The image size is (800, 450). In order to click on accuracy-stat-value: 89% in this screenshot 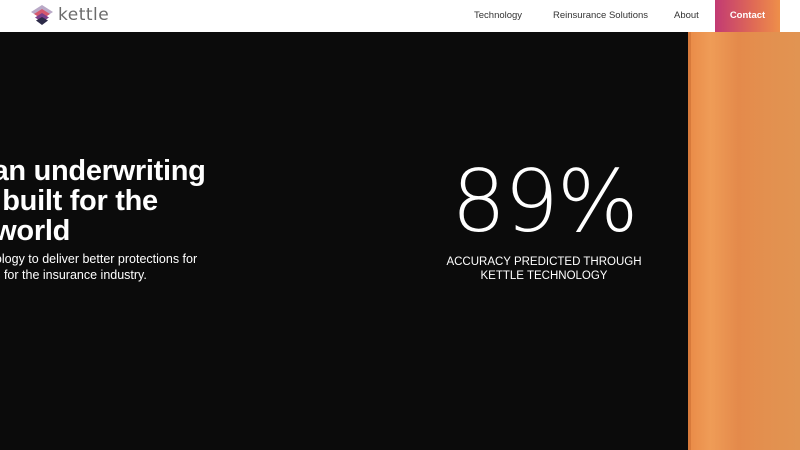, I will do `click(544, 202)`.